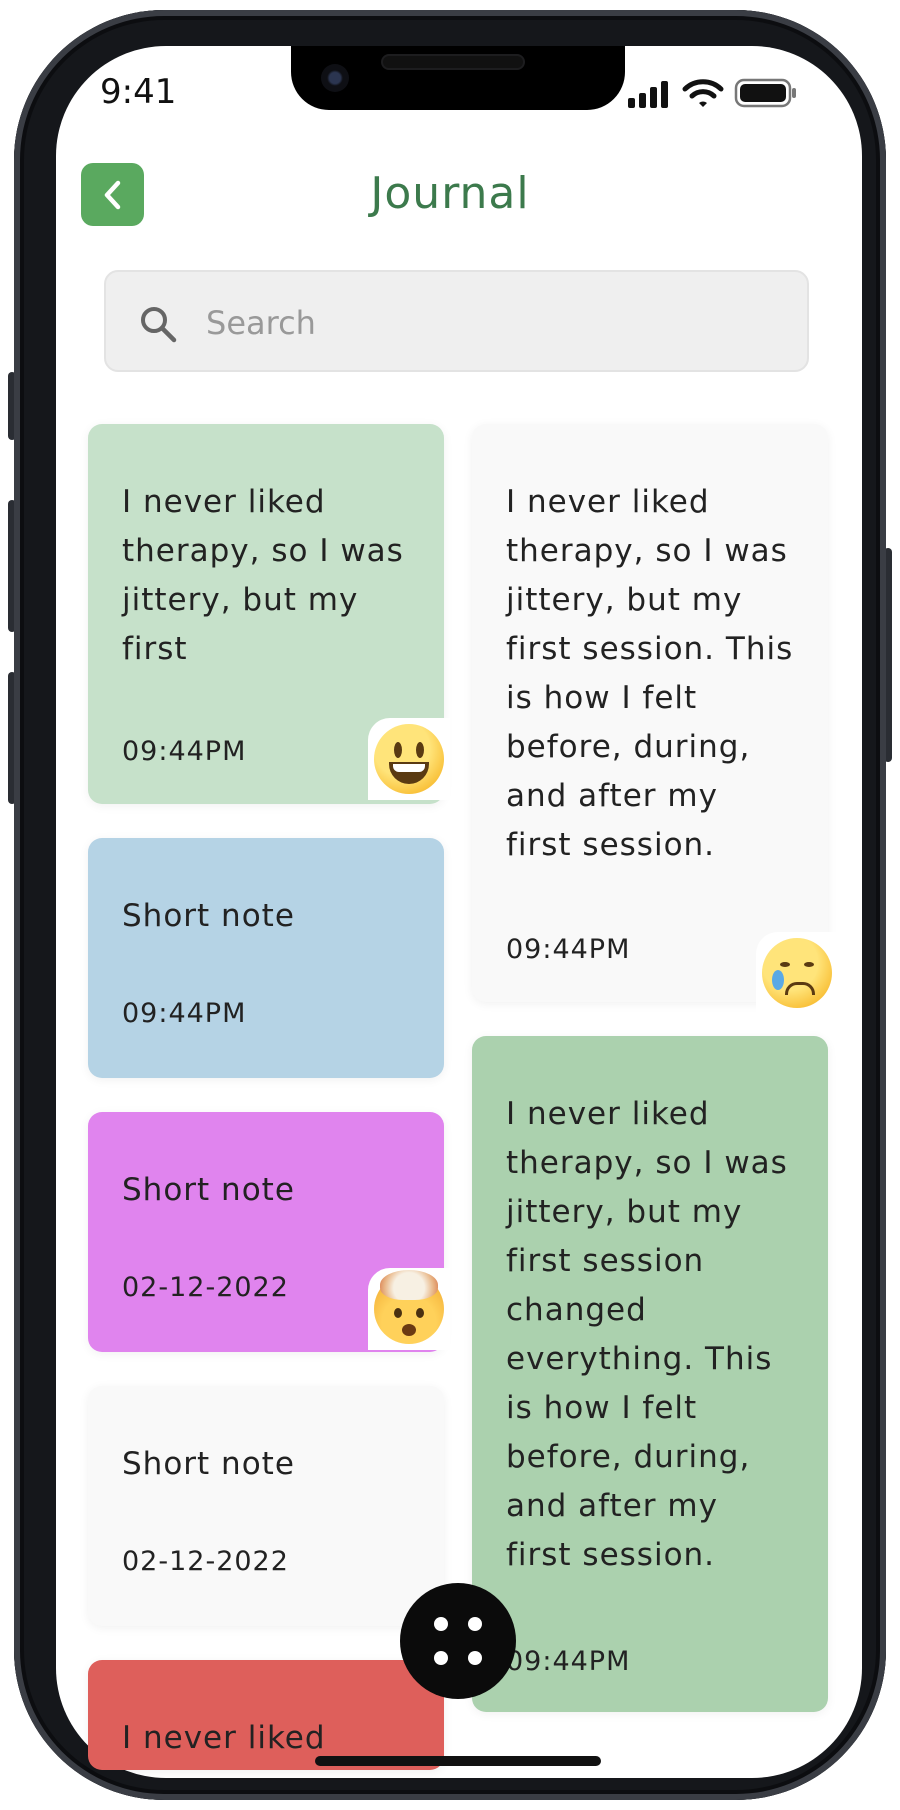 The height and width of the screenshot is (1810, 900). I want to click on search-bar, so click(456, 321).